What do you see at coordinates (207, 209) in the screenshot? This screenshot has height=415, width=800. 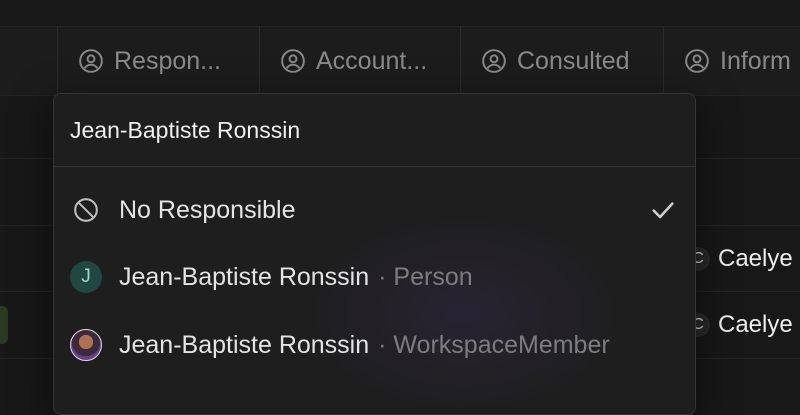 I see `menu-item-label: No Responsible` at bounding box center [207, 209].